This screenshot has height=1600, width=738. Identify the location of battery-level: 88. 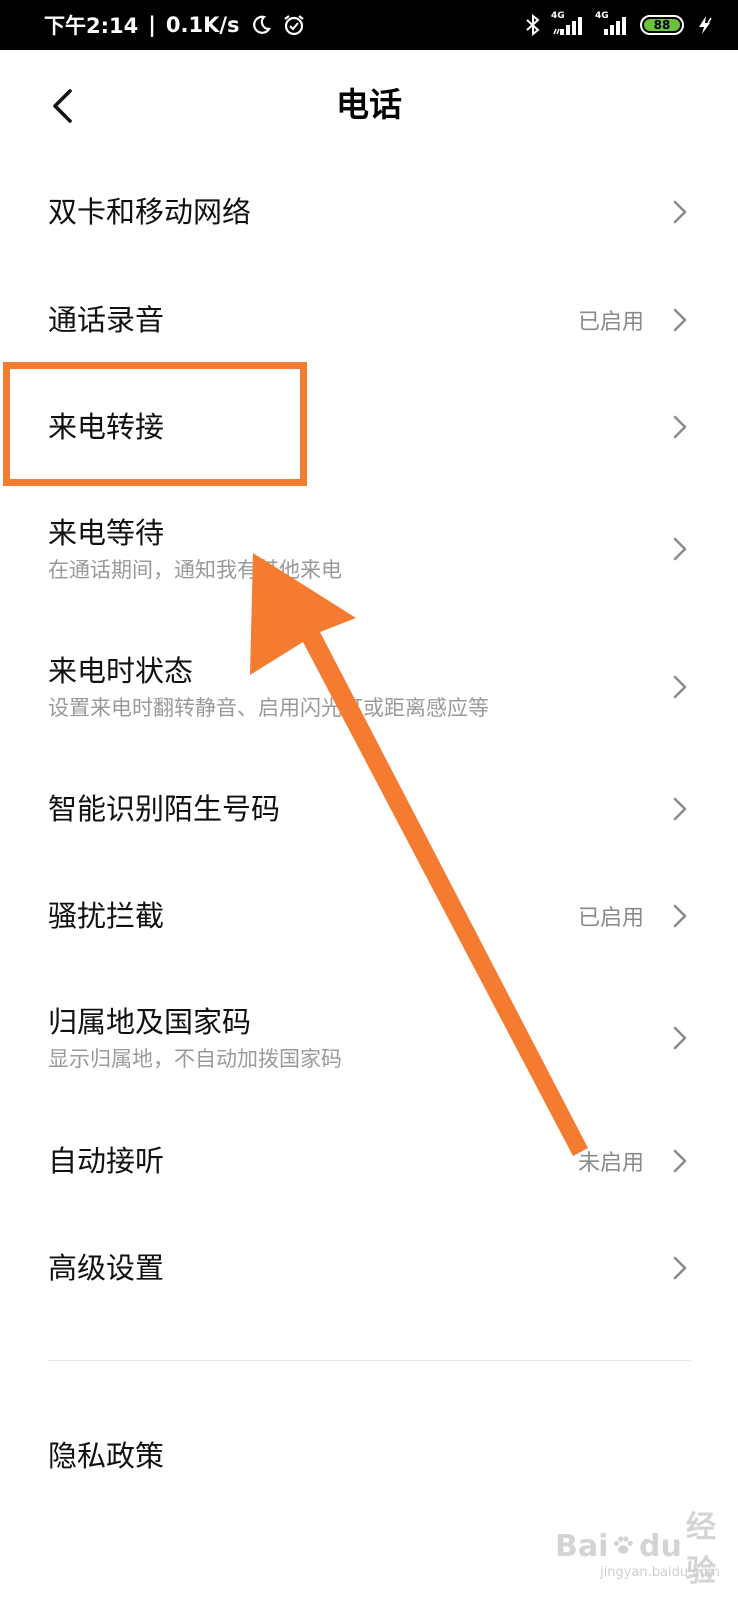
(662, 25).